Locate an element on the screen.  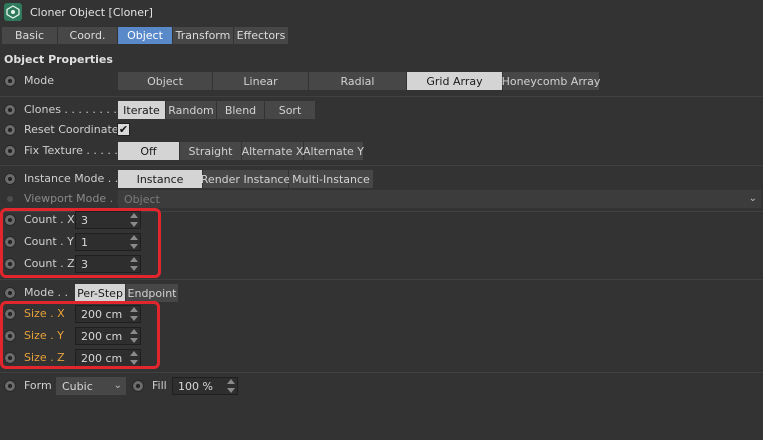
fill-value: 100 % is located at coordinates (195, 386).